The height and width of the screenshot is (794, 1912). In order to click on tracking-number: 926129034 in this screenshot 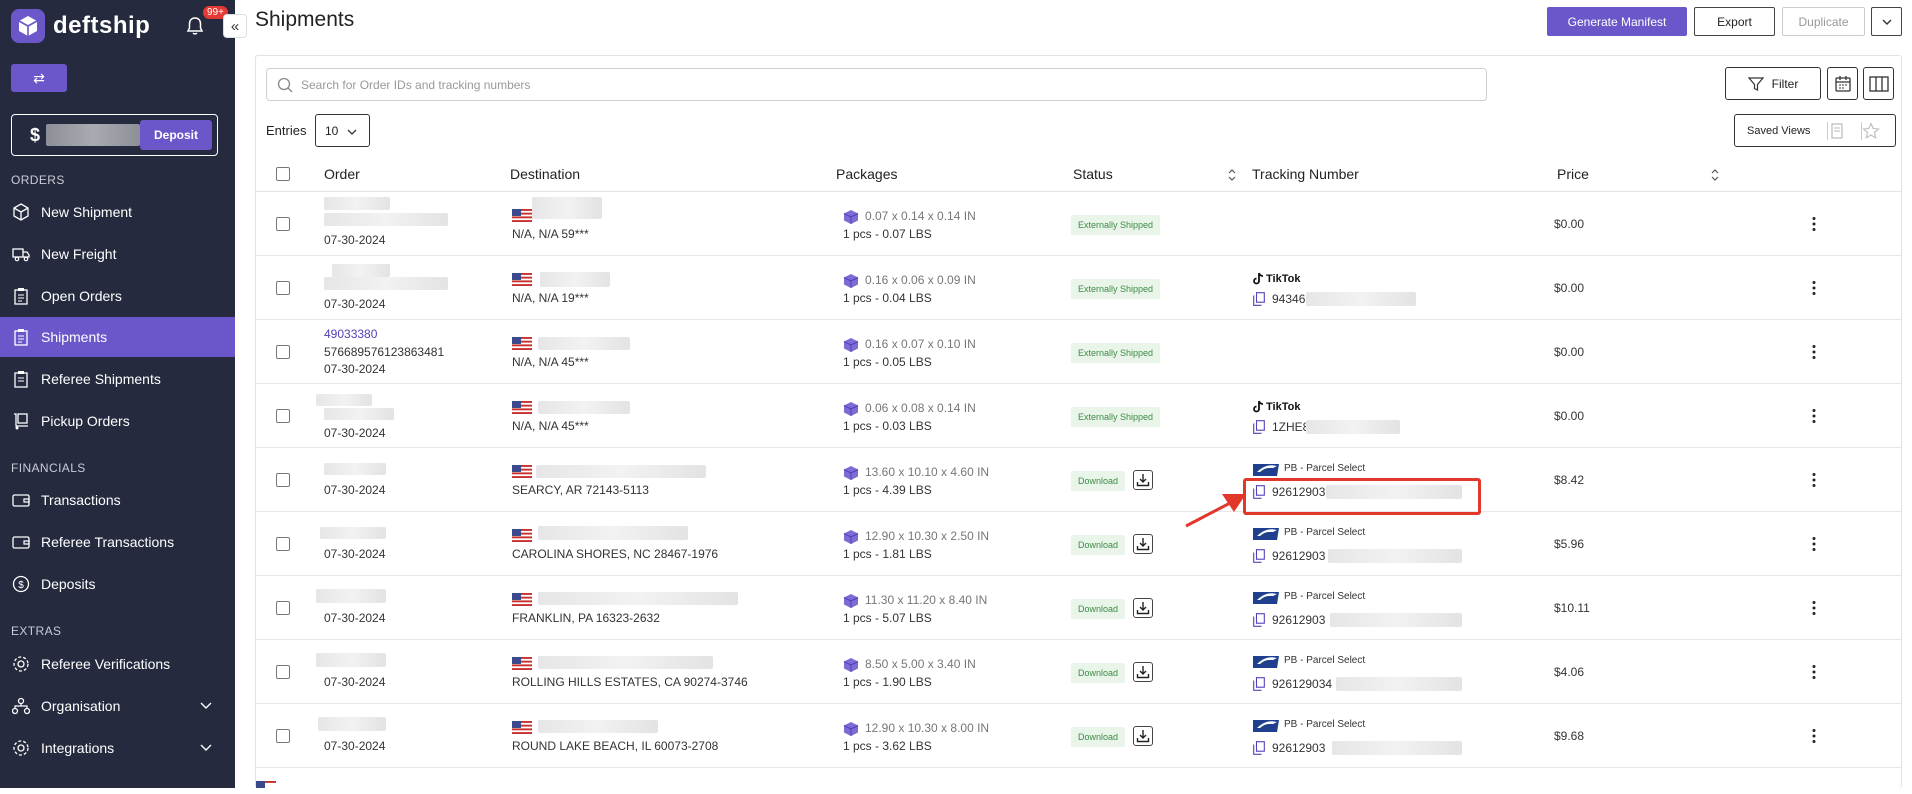, I will do `click(1302, 684)`.